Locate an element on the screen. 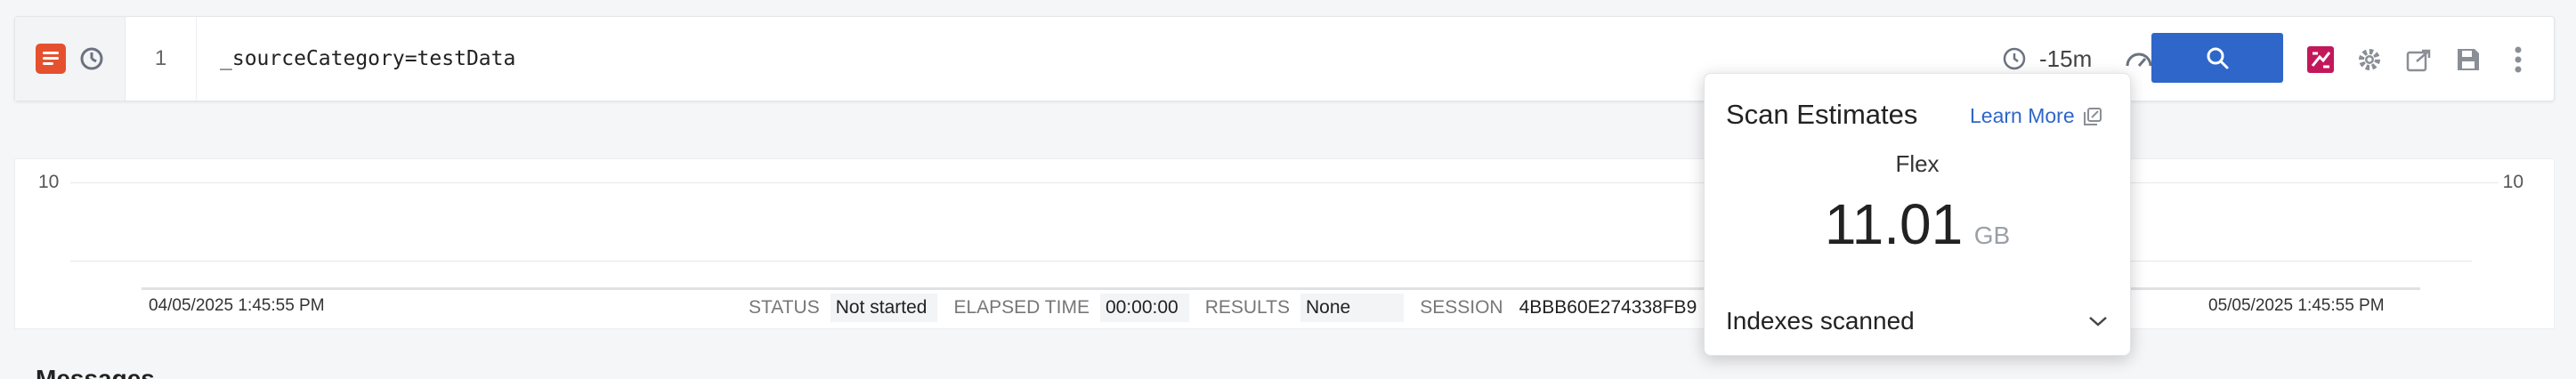 The width and height of the screenshot is (2576, 379). gridline-top is located at coordinates (1285, 183).